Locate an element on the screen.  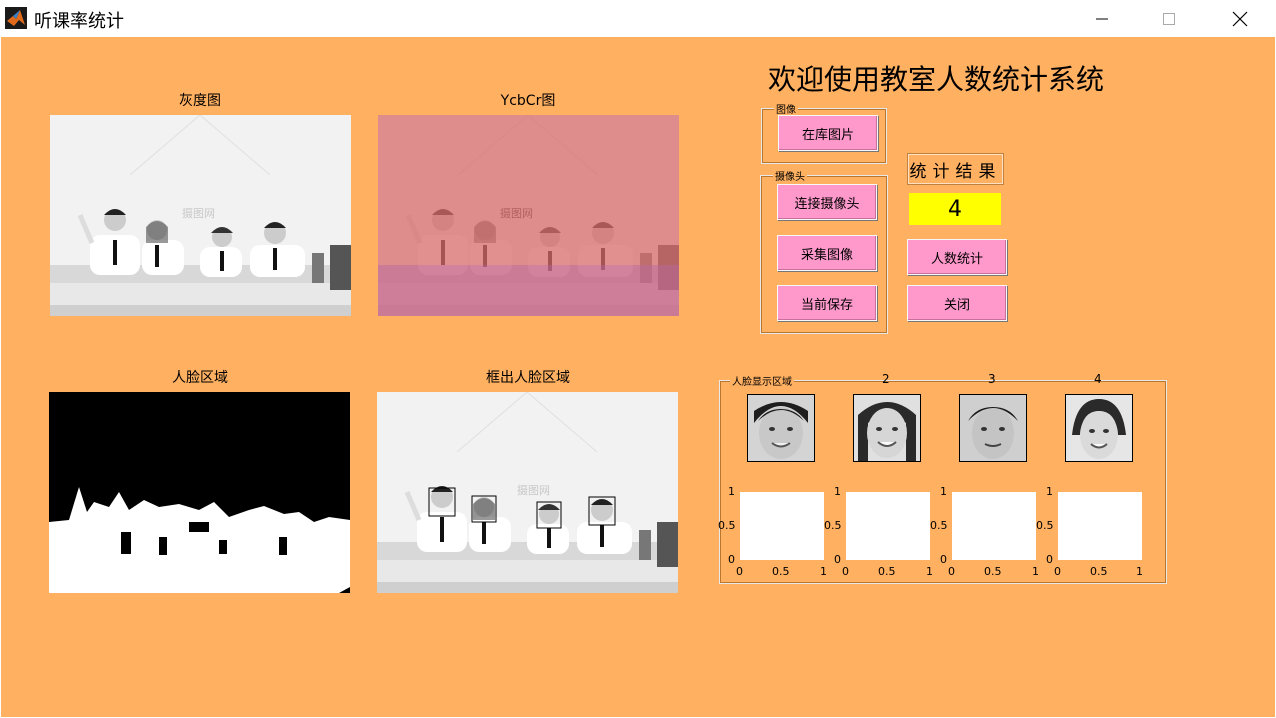
axis2-y-tick-1: 1 is located at coordinates (837, 491).